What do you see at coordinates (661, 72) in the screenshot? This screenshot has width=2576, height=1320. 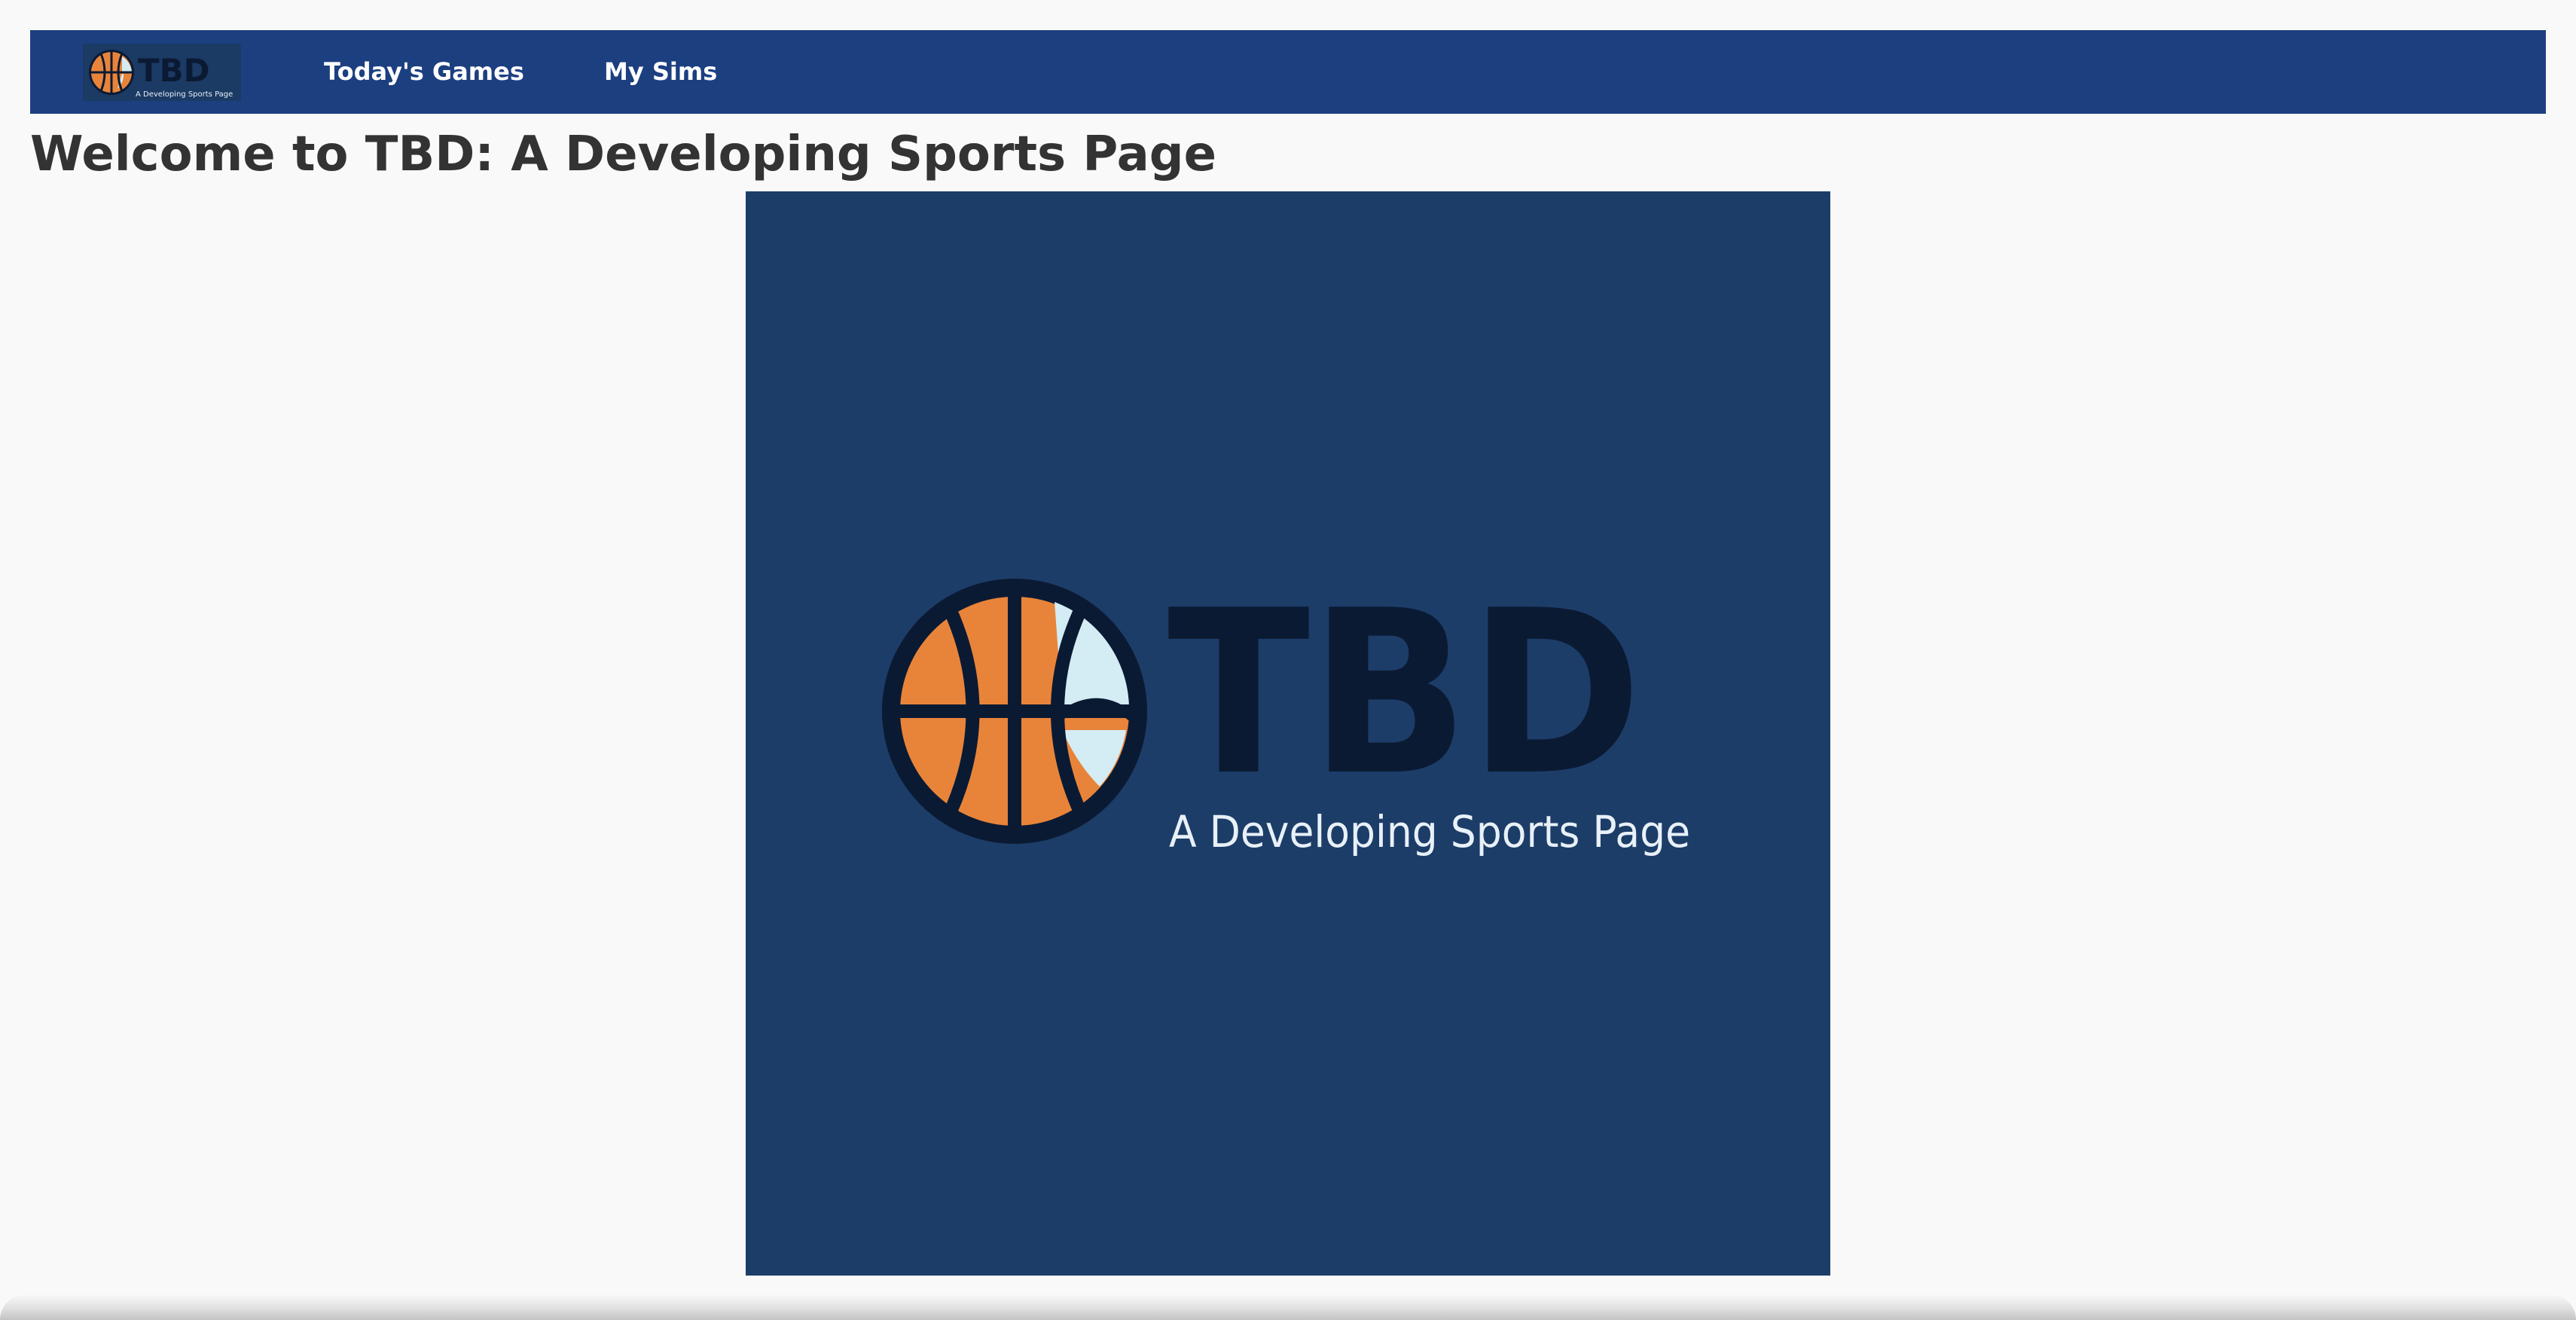 I see `nav-link-my-sims: My Sims` at bounding box center [661, 72].